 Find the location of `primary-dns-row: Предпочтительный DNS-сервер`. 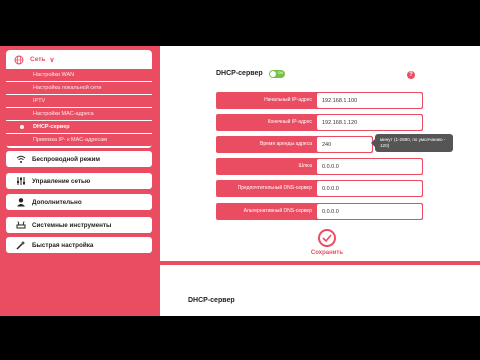

primary-dns-row: Предпочтительный DNS-сервер is located at coordinates (319, 188).